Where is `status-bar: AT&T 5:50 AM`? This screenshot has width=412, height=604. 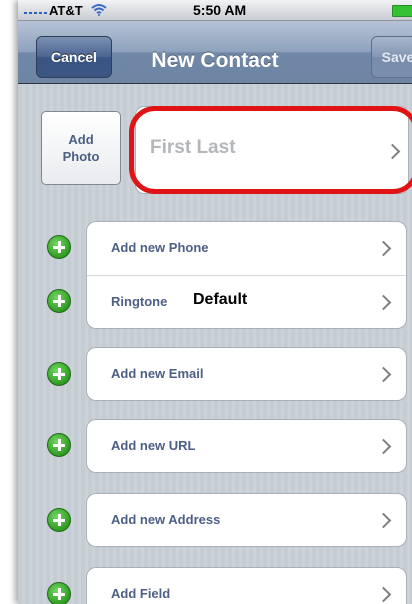 status-bar: AT&T 5:50 AM is located at coordinates (215, 10).